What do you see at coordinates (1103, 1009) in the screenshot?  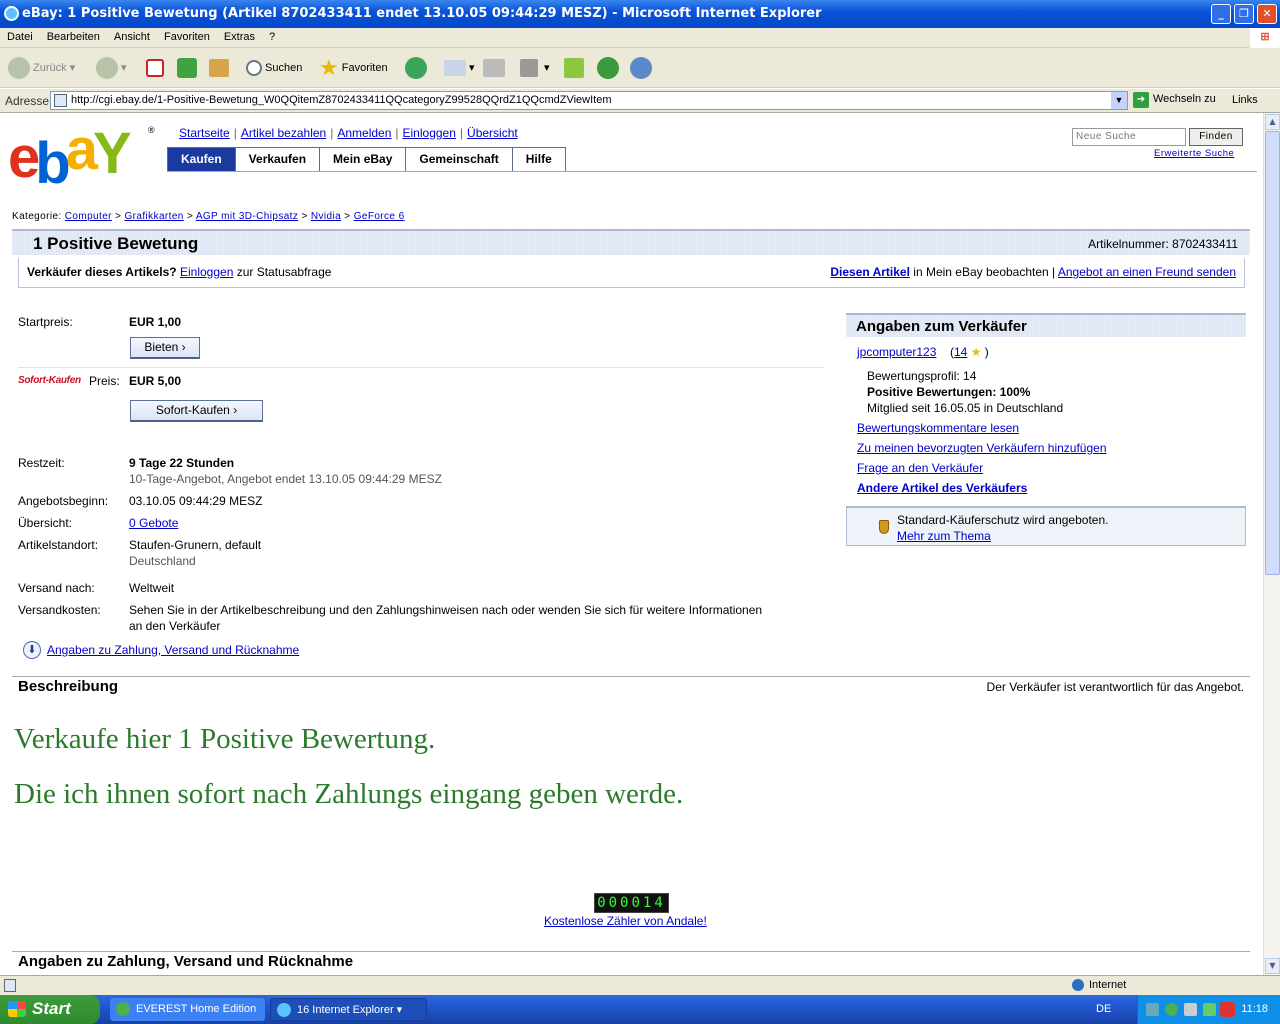 I see `language-indicator: DE` at bounding box center [1103, 1009].